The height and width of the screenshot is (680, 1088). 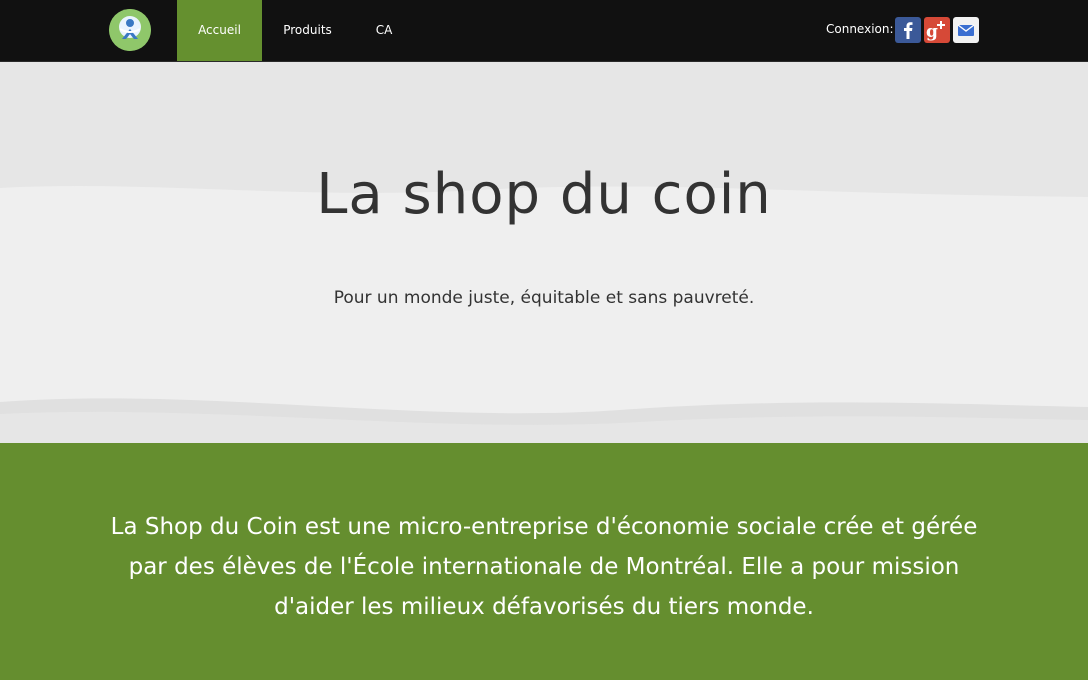 What do you see at coordinates (384, 30) in the screenshot?
I see `nav-item-ca: CA` at bounding box center [384, 30].